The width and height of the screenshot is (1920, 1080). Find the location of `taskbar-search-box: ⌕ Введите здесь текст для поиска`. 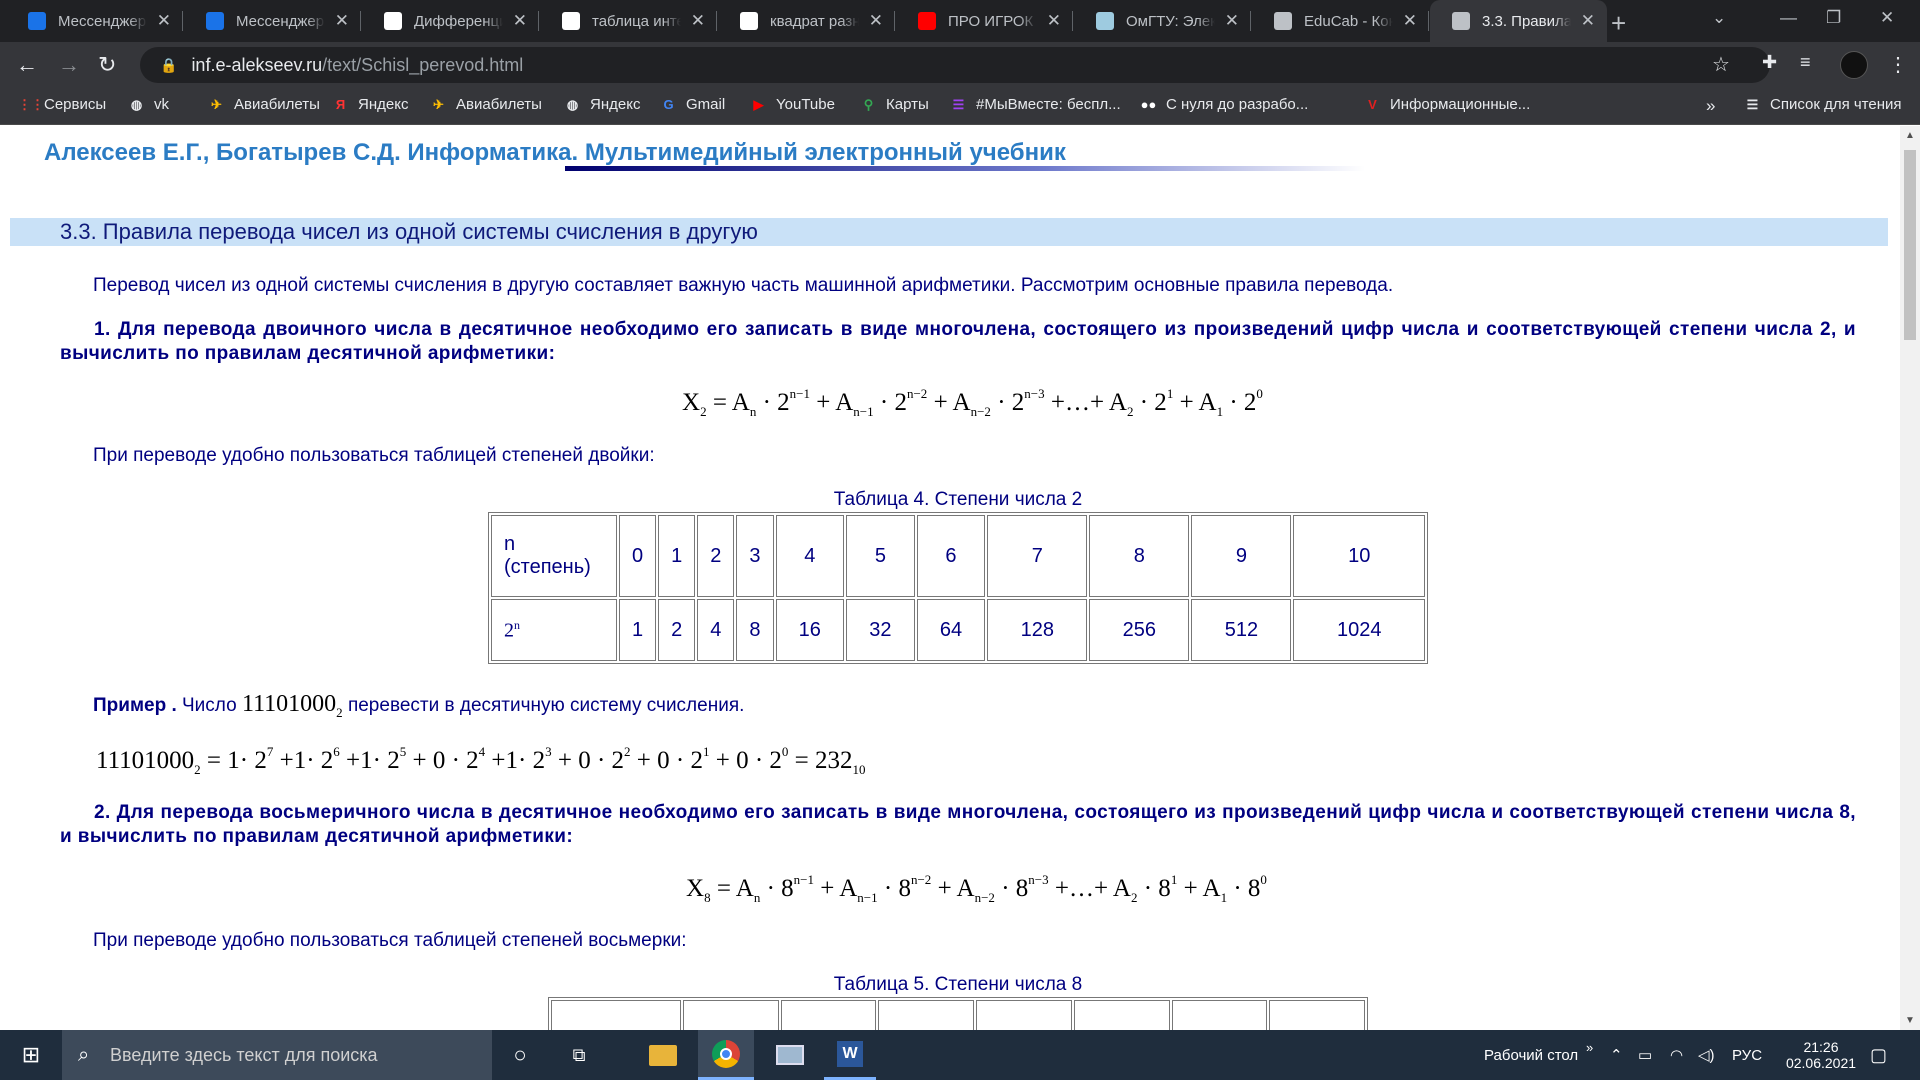

taskbar-search-box: ⌕ Введите здесь текст для поиска is located at coordinates (277, 1055).